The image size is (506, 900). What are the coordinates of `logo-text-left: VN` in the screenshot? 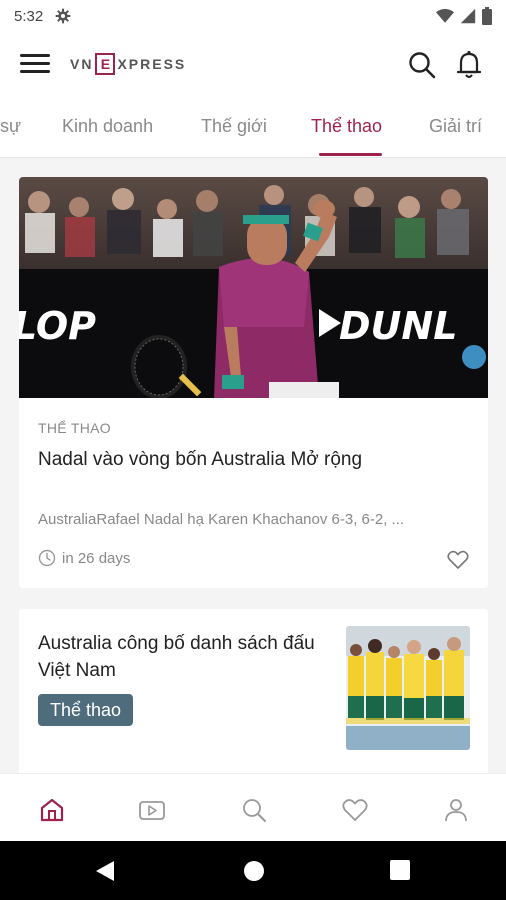 It's located at (82, 64).